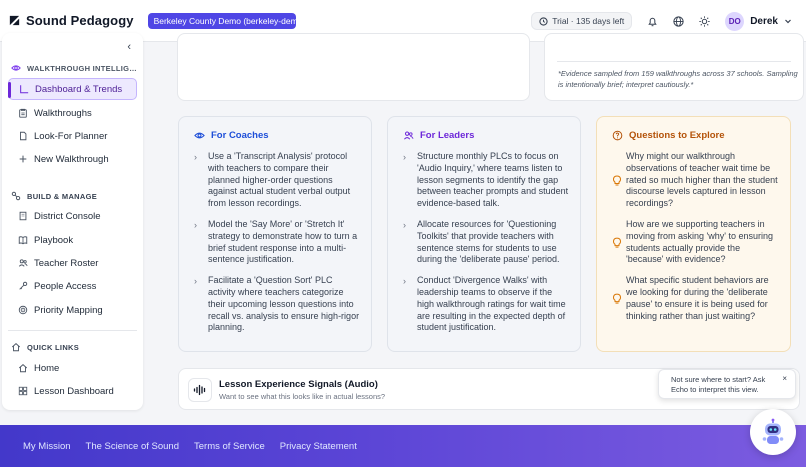 The height and width of the screenshot is (467, 806). I want to click on card-divider, so click(674, 61).